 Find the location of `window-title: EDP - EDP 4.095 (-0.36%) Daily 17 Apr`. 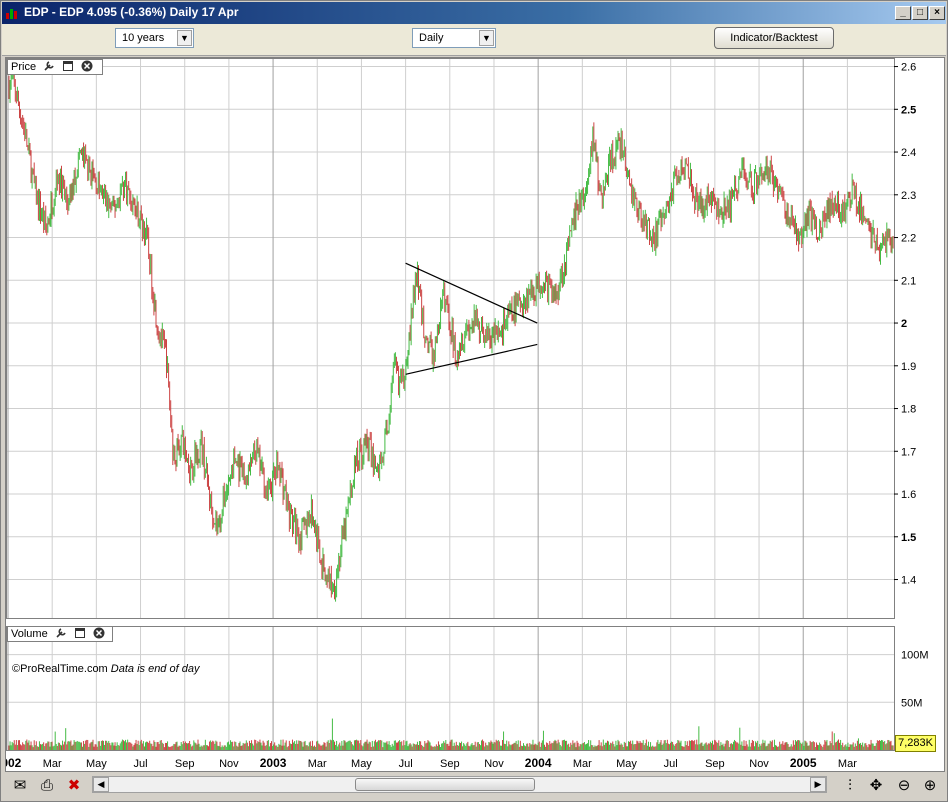

window-title: EDP - EDP 4.095 (-0.36%) Daily 17 Apr is located at coordinates (131, 12).